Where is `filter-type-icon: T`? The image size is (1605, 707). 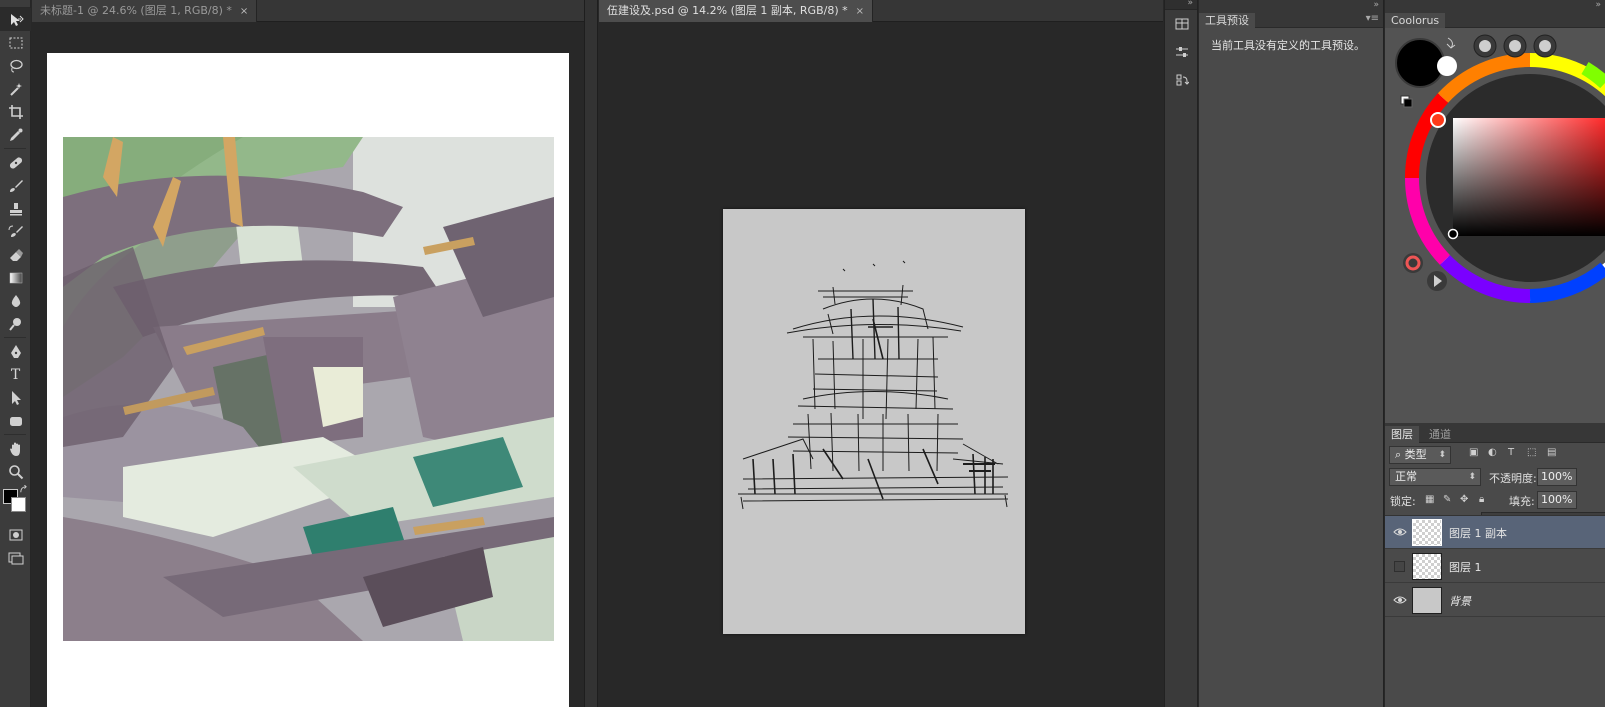
filter-type-icon: T is located at coordinates (1511, 452).